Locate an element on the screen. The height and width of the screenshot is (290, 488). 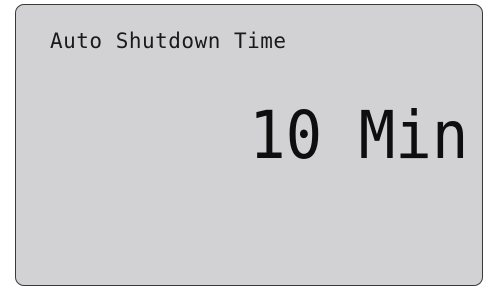
shutdown-time-value: 10 Min is located at coordinates (358, 135).